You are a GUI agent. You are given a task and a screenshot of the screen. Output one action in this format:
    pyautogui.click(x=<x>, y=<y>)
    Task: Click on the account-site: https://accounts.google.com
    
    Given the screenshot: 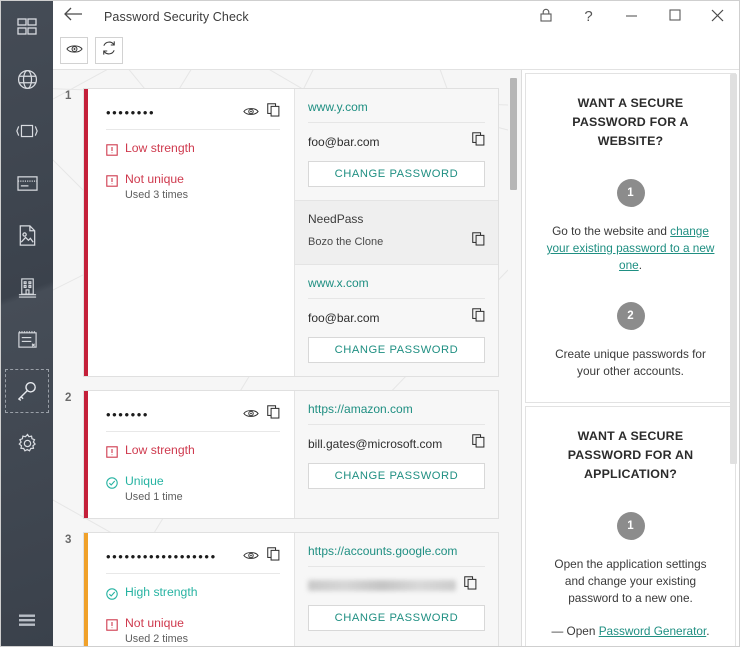 What is the action you would take?
    pyautogui.click(x=396, y=555)
    